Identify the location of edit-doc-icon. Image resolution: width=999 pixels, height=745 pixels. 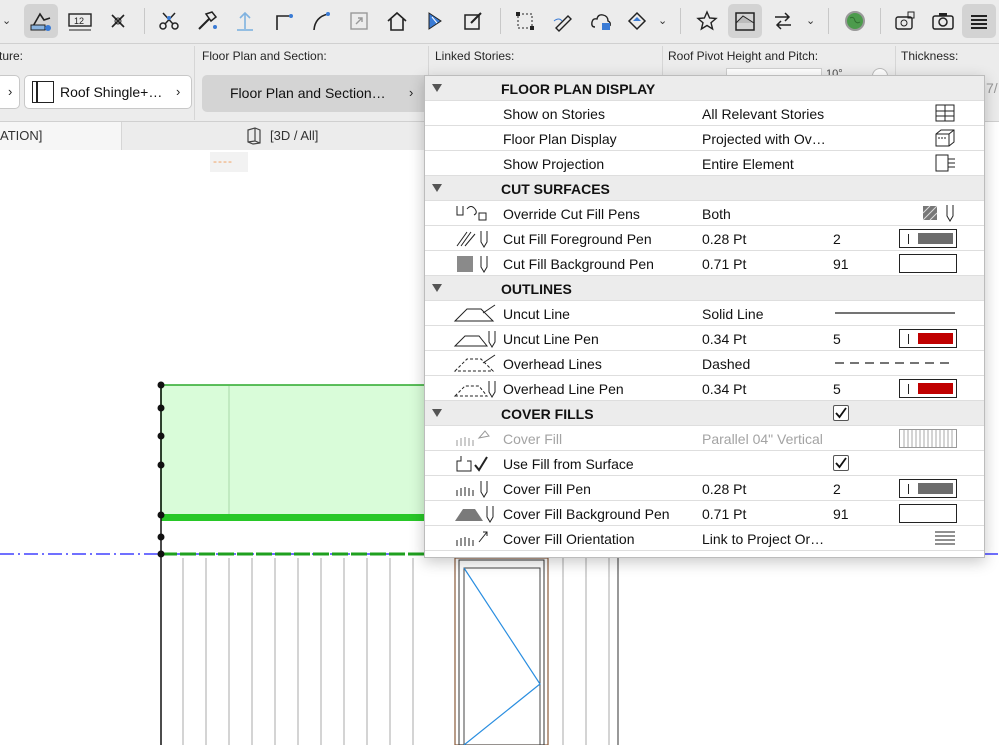
(473, 21).